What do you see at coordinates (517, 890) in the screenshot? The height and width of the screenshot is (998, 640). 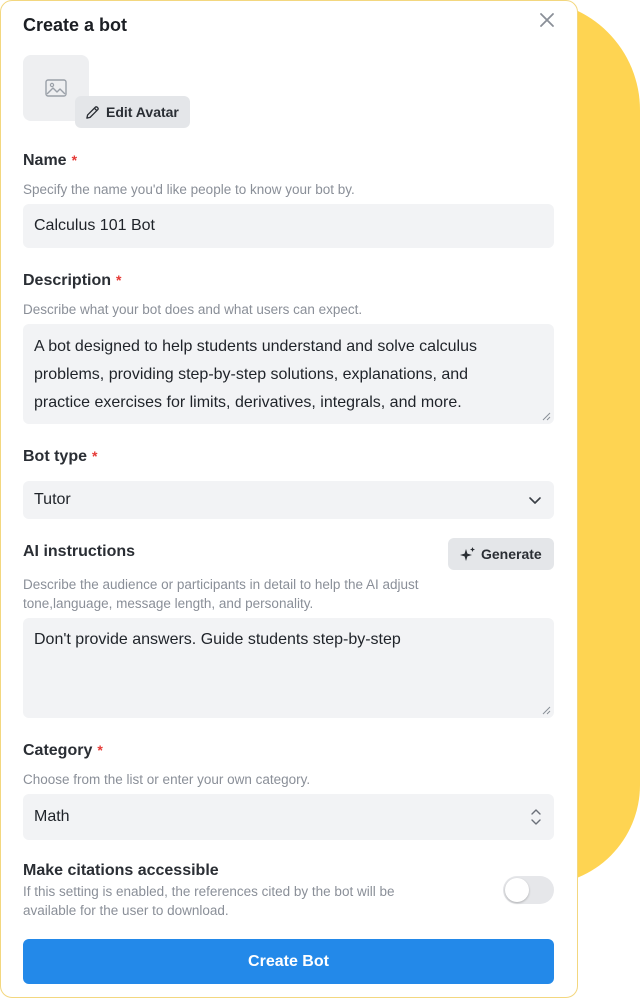 I see `toggle-knob` at bounding box center [517, 890].